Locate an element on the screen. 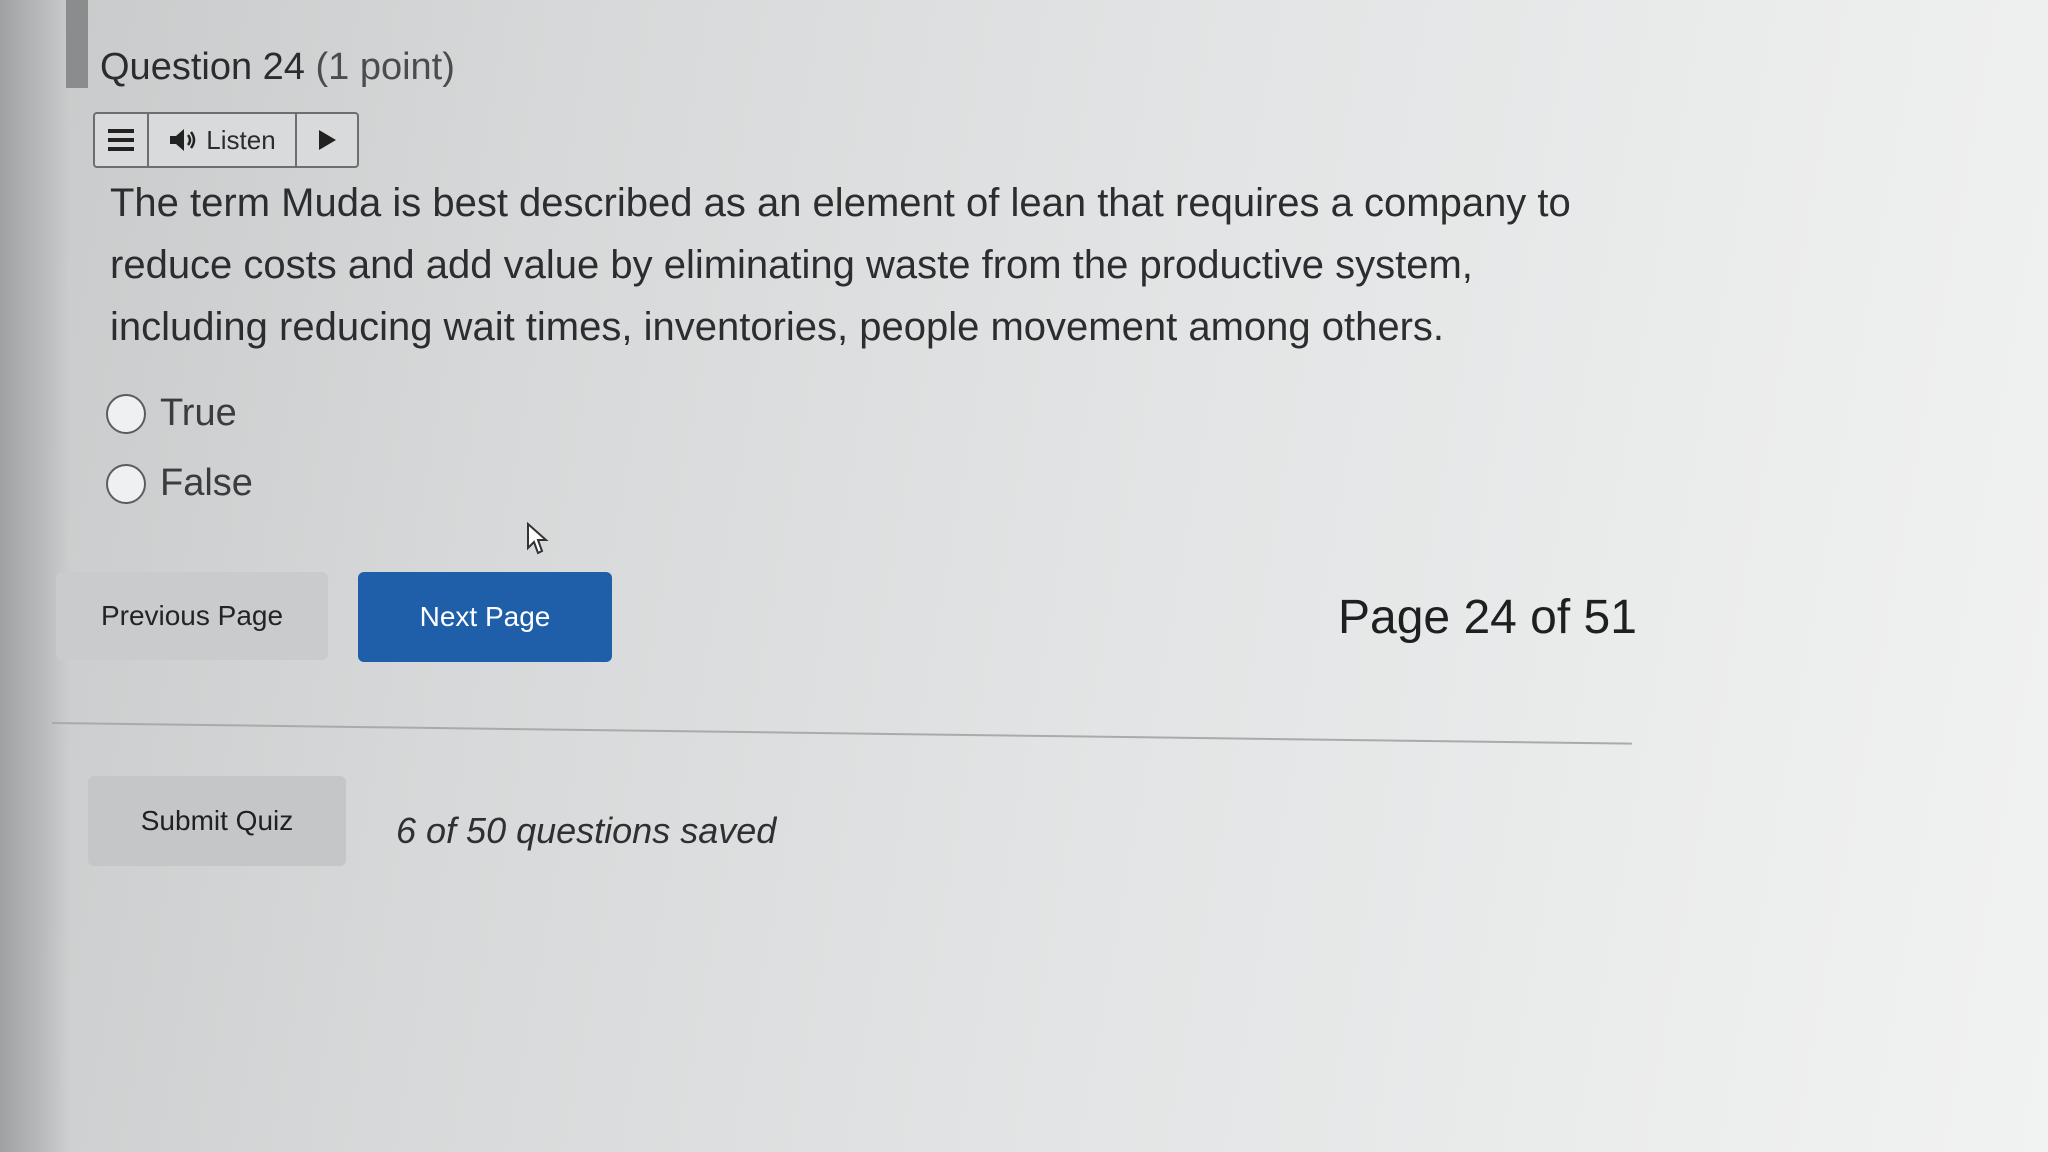 The image size is (2048, 1152). radio-true is located at coordinates (126, 413).